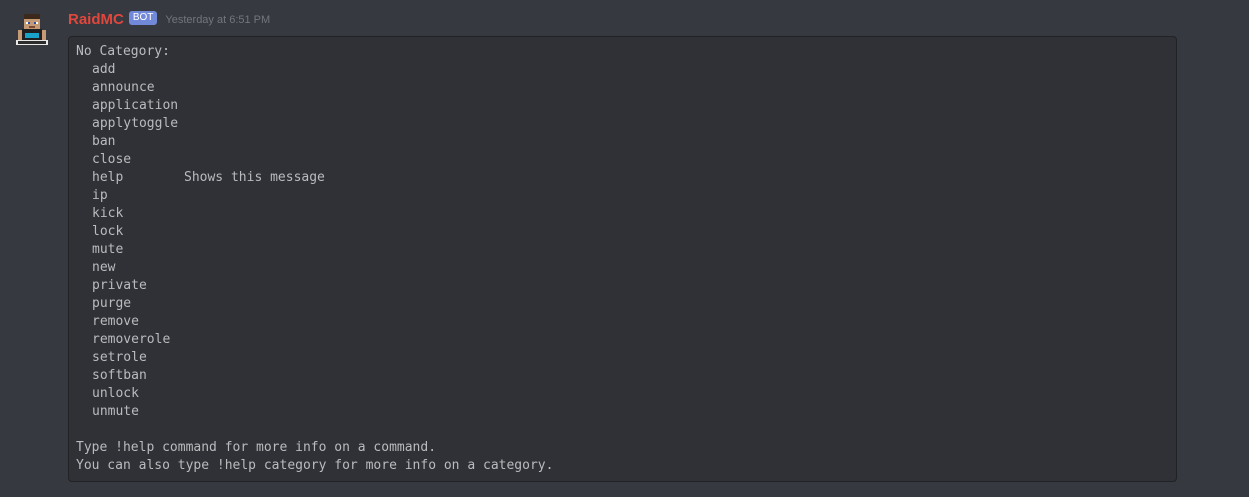  I want to click on command-row: mute, so click(622, 250).